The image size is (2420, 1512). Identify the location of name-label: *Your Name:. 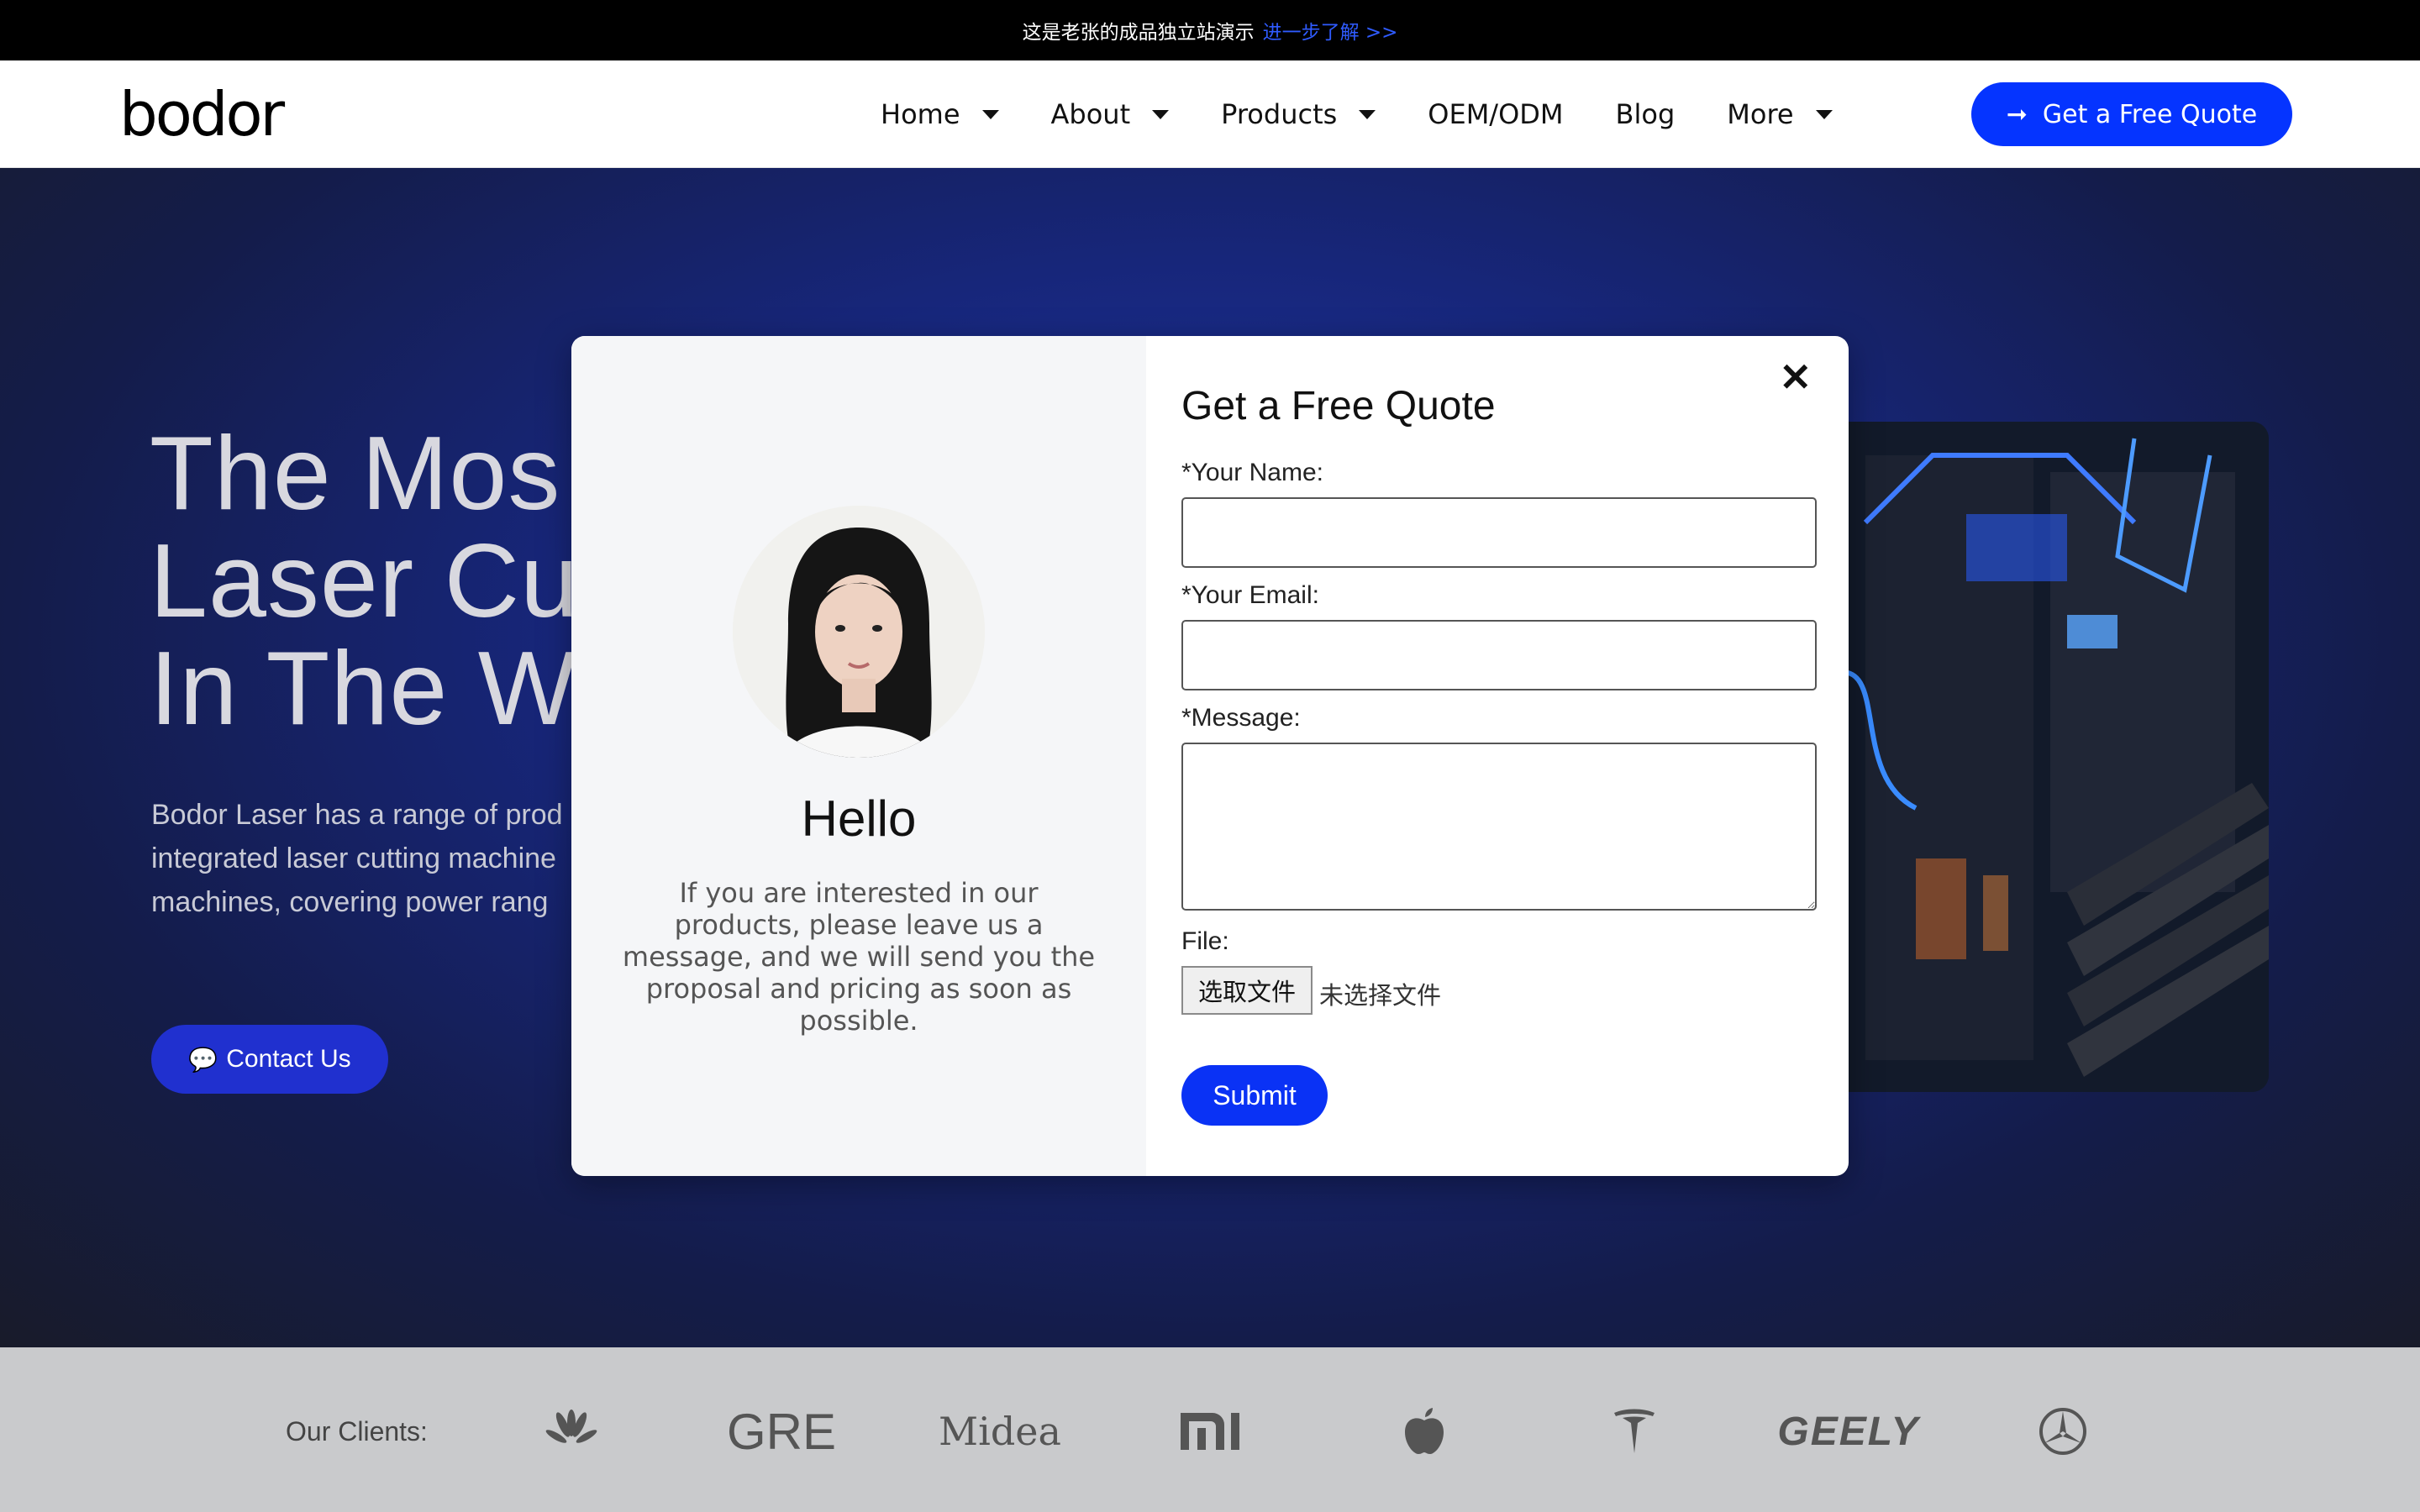
(1252, 472).